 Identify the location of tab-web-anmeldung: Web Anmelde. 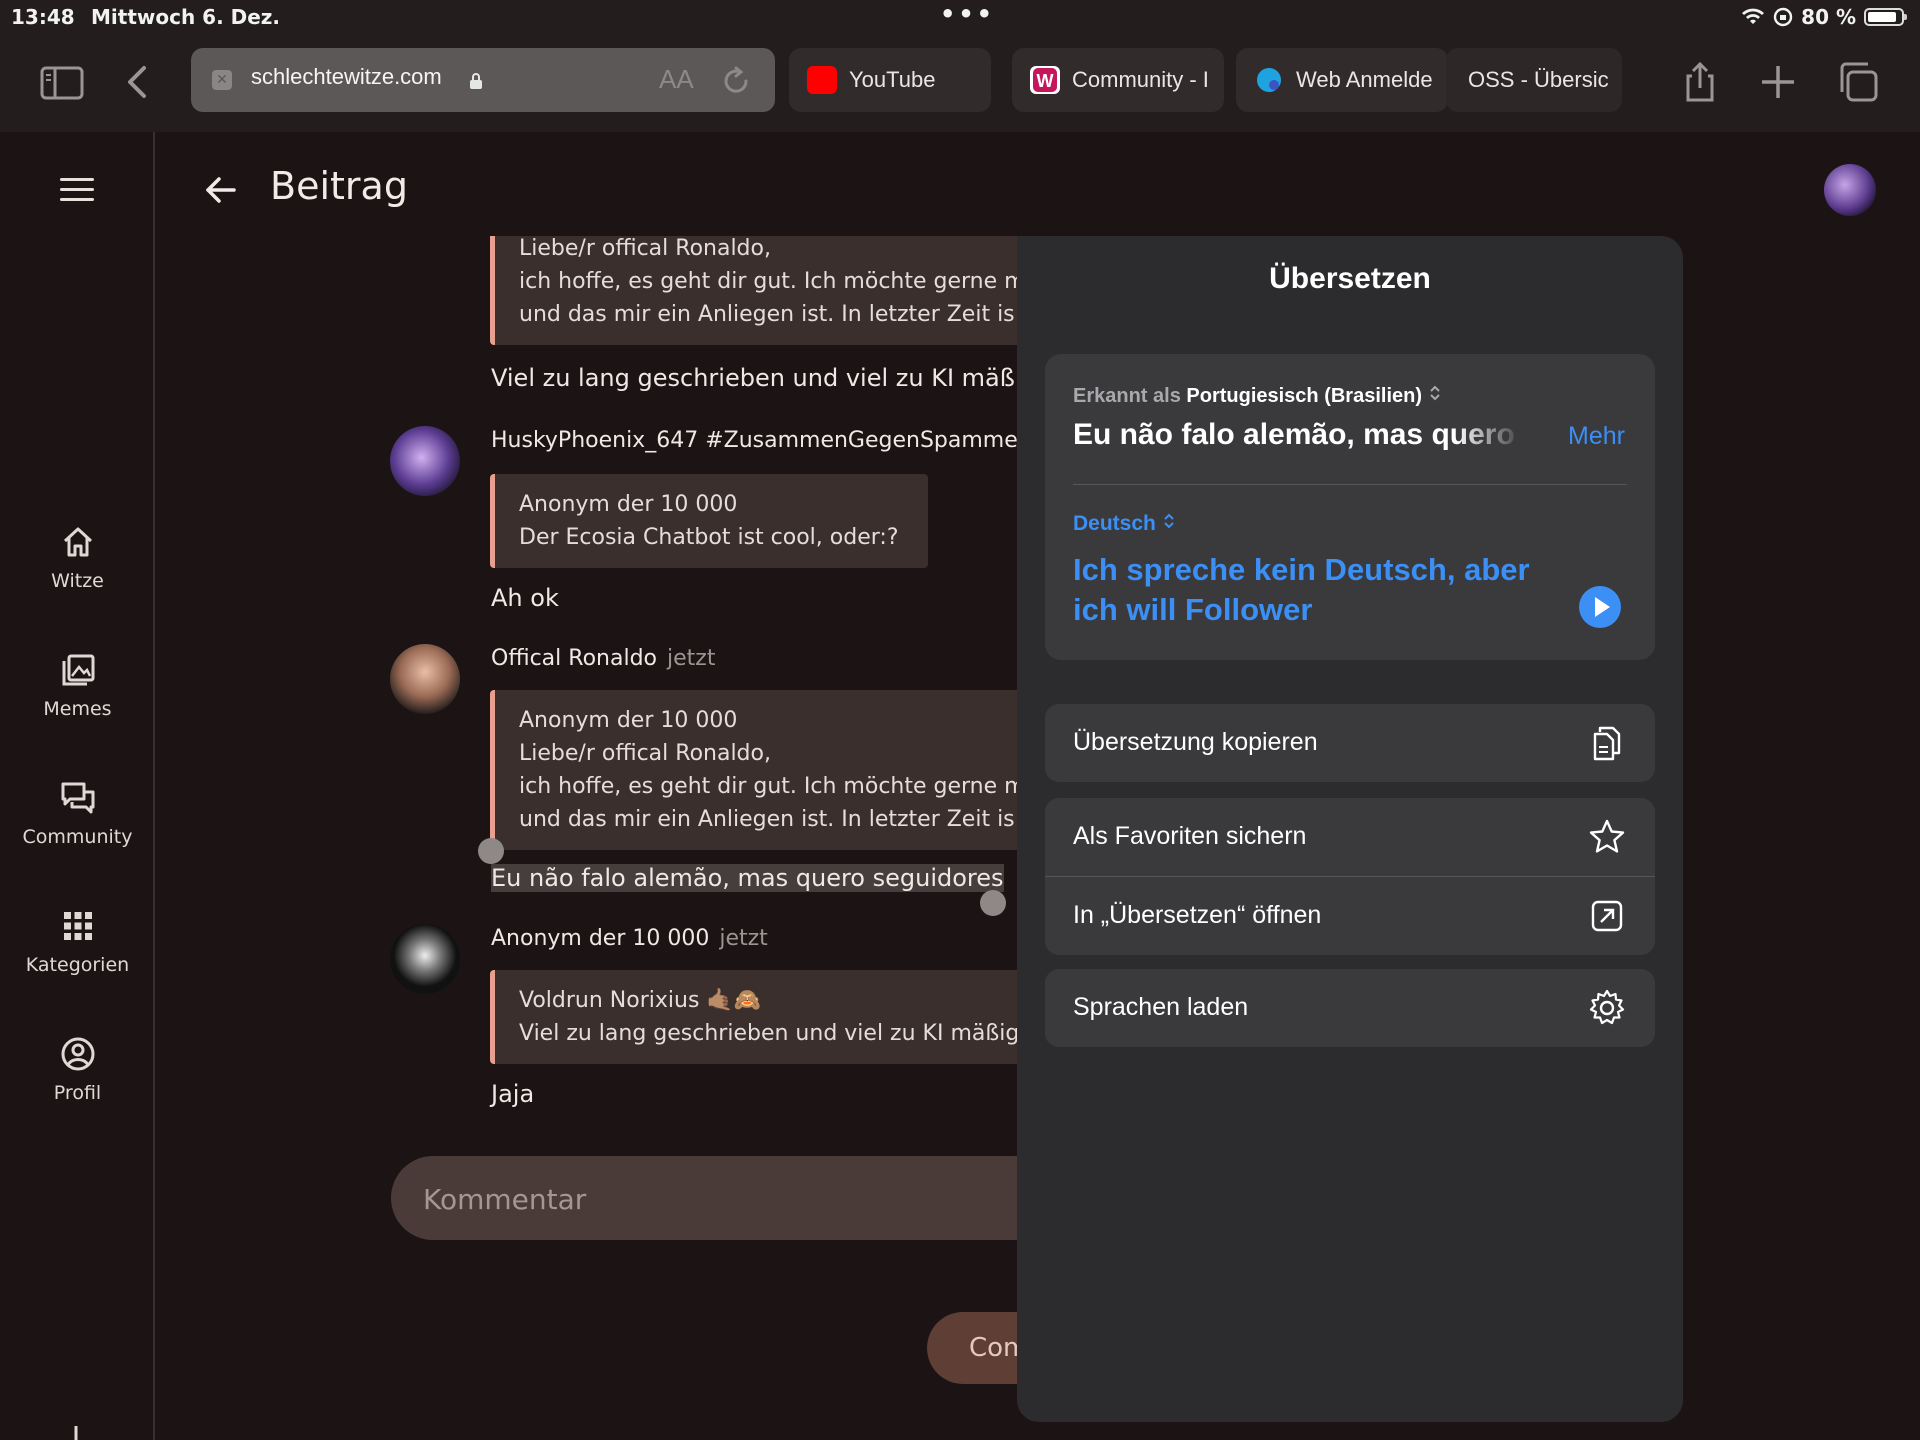
(1342, 80).